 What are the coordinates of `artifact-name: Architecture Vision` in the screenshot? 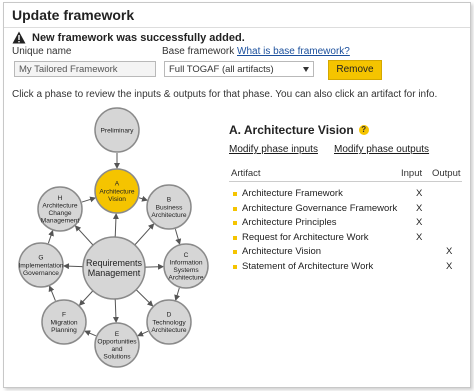 It's located at (281, 251).